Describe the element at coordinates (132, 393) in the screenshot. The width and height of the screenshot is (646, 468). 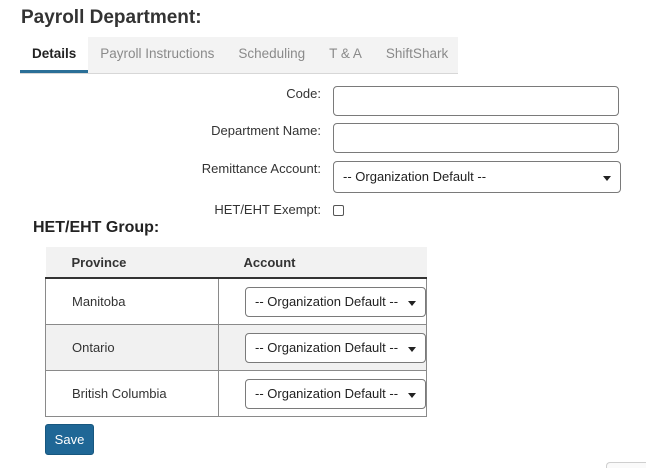
I see `province-cell: British Columbia` at that location.